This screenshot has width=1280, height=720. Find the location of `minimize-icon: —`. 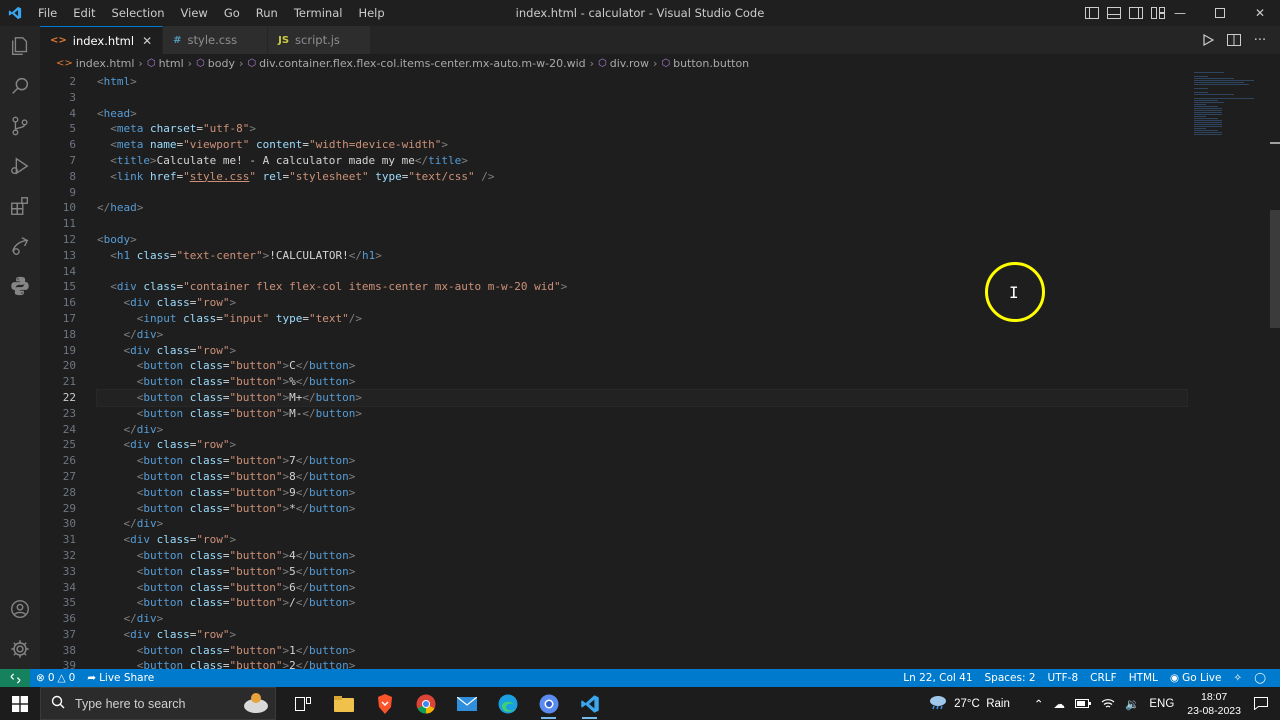

minimize-icon: — is located at coordinates (1180, 13).